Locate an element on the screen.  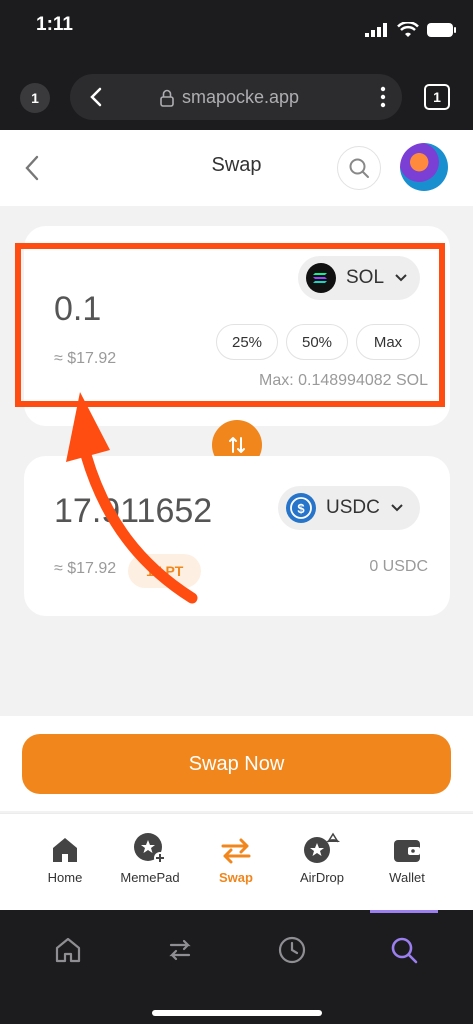
active-tab-indicator is located at coordinates (404, 911).